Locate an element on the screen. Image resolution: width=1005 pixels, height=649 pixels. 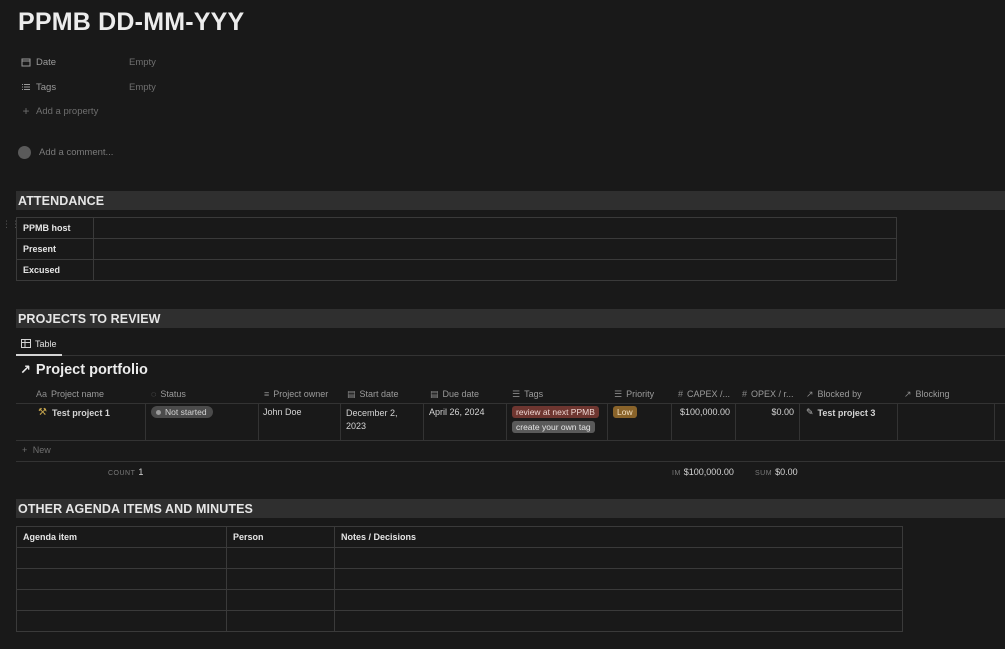
status-badge: Not started is located at coordinates (182, 412).